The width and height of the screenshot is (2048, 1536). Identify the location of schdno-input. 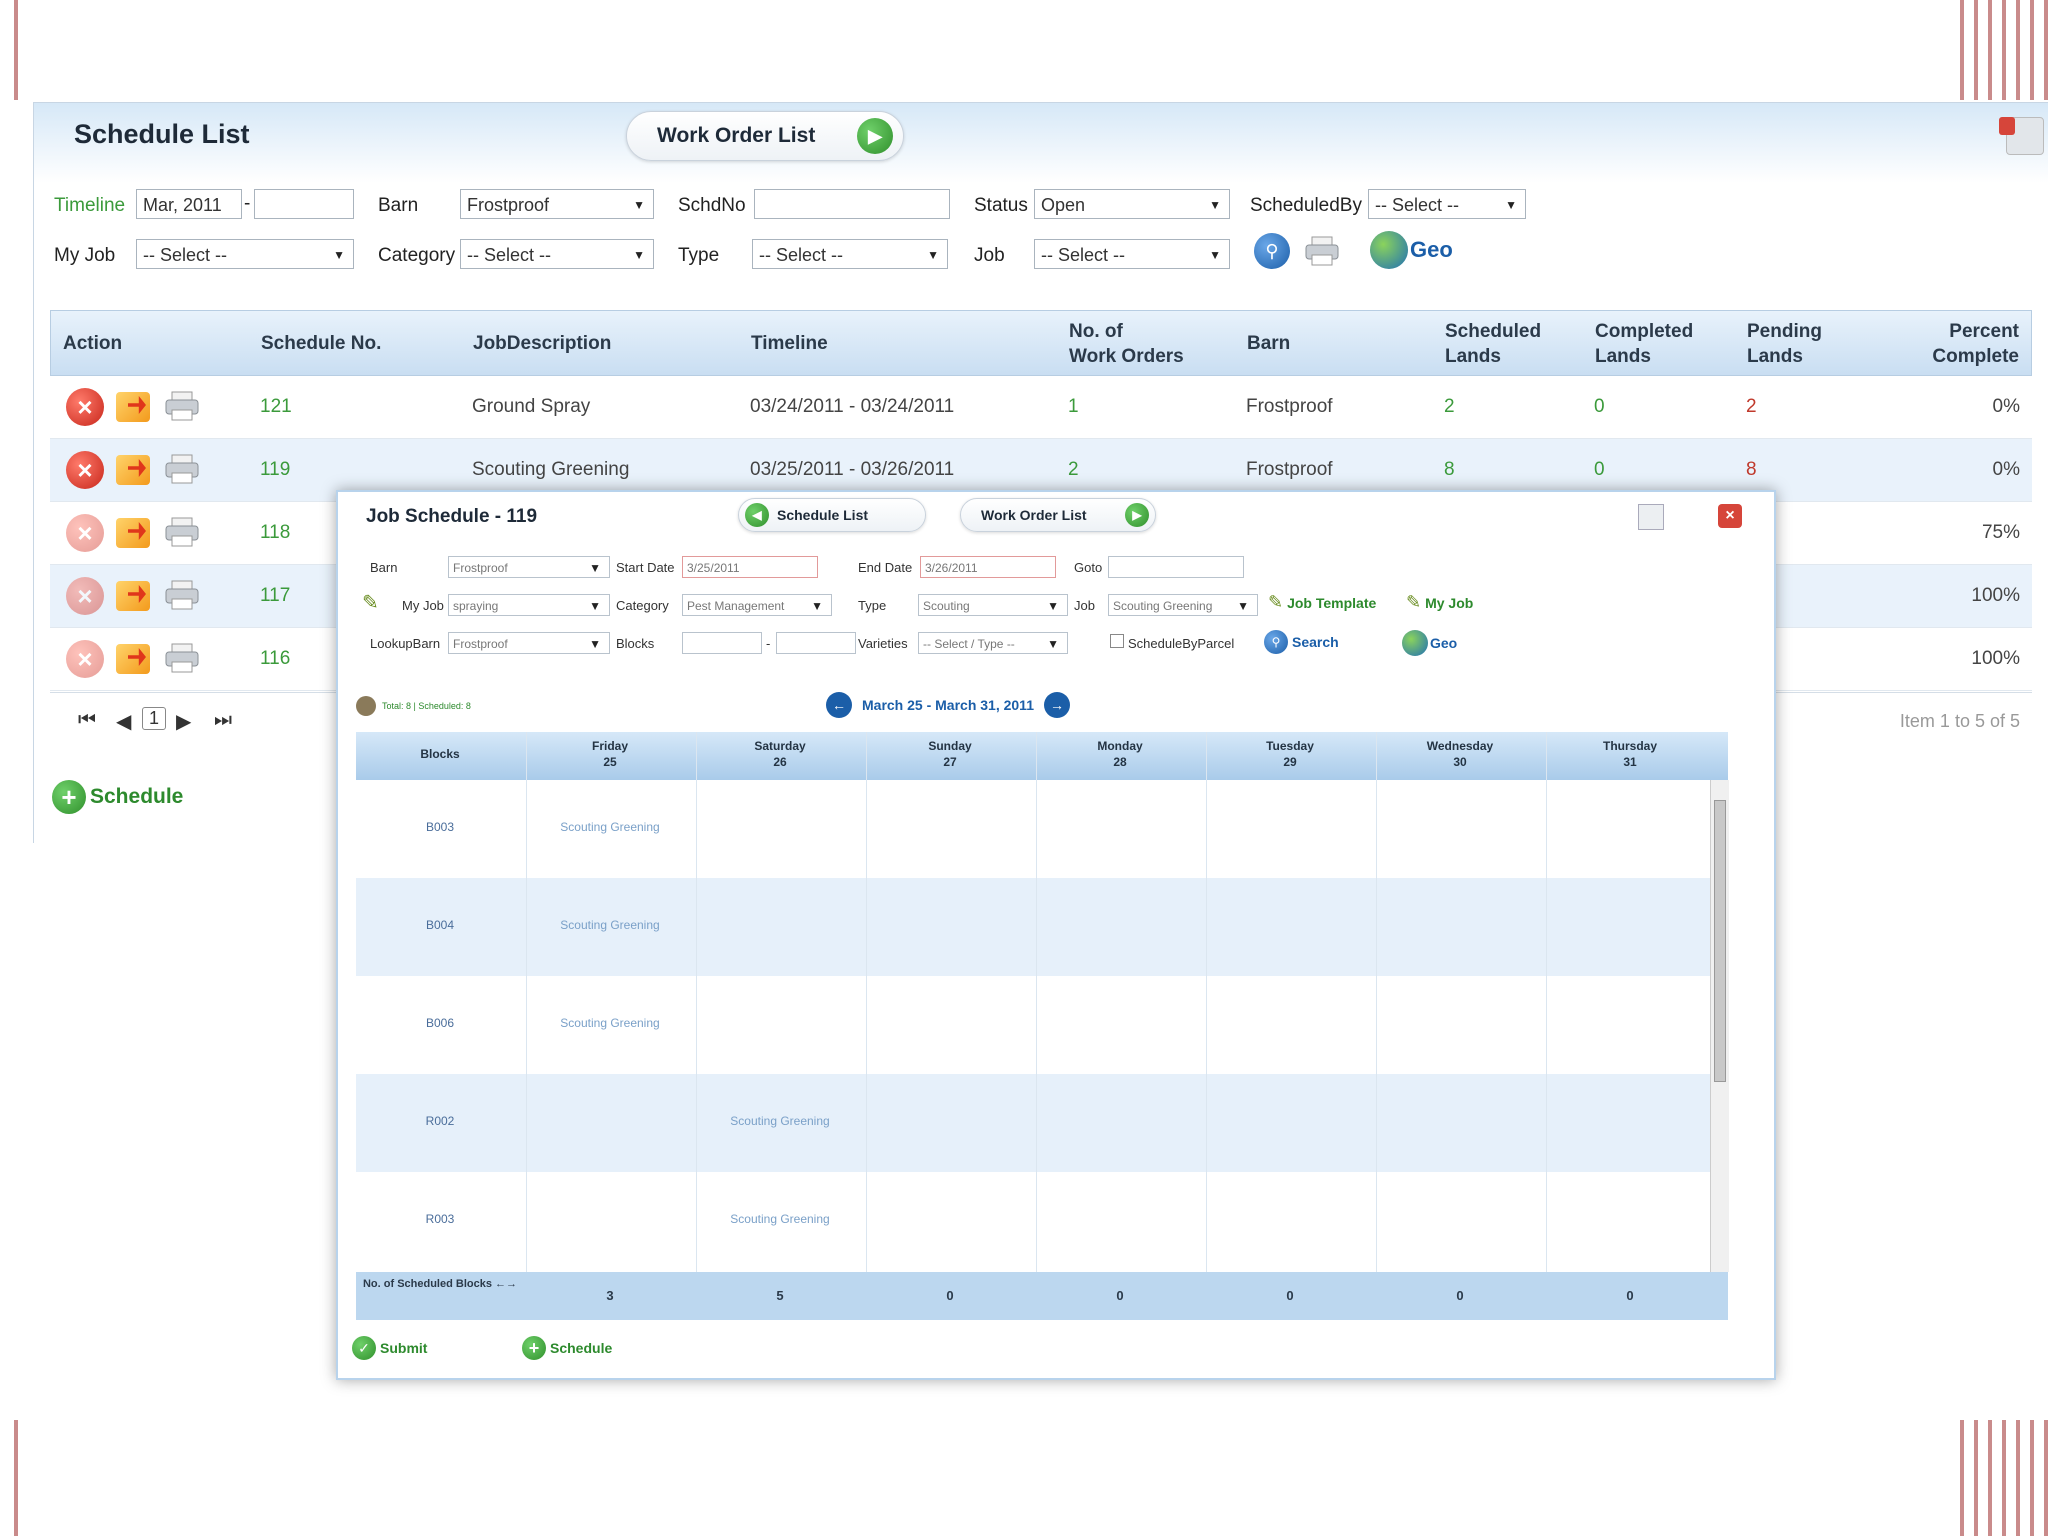
(852, 204).